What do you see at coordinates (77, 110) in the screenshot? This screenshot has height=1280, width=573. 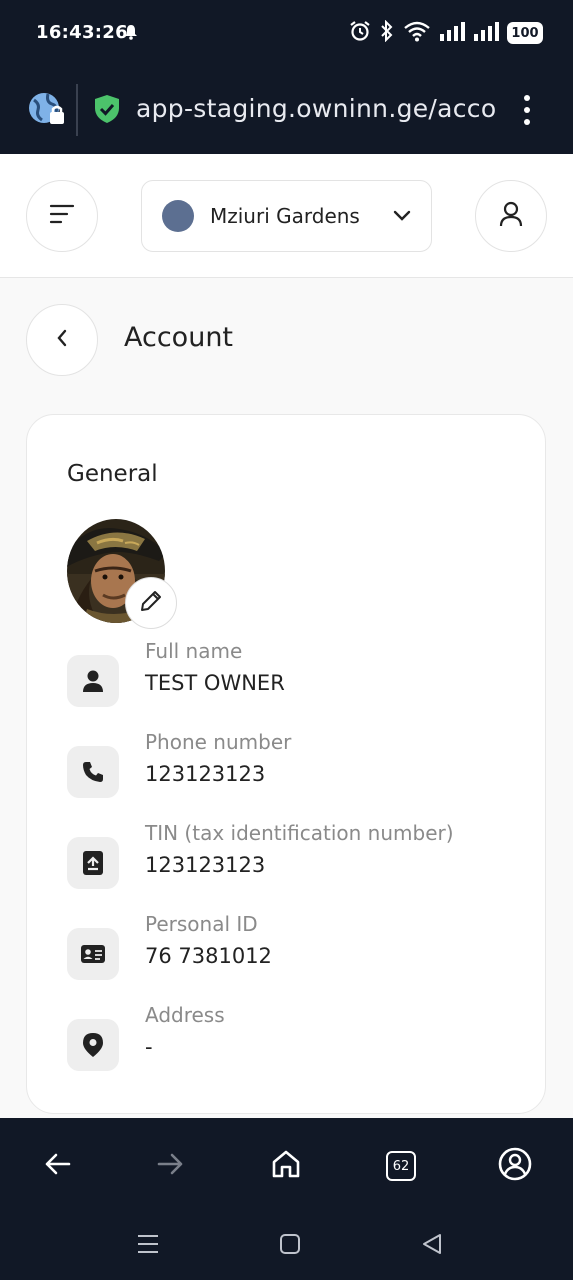 I see `url-divider` at bounding box center [77, 110].